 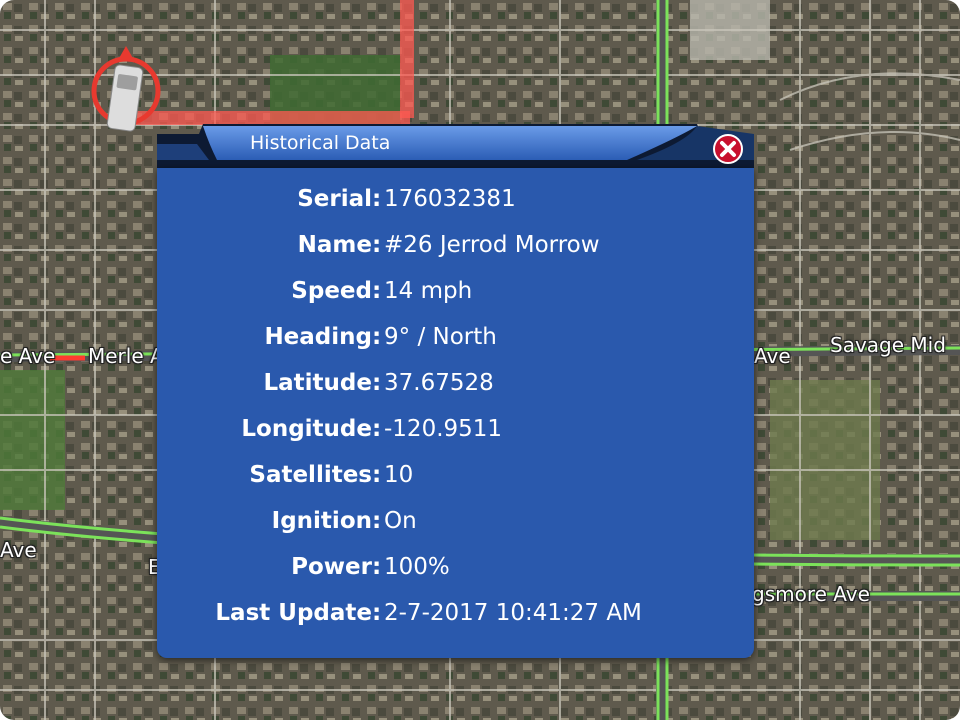 What do you see at coordinates (318, 383) in the screenshot?
I see `info-label: Latitude` at bounding box center [318, 383].